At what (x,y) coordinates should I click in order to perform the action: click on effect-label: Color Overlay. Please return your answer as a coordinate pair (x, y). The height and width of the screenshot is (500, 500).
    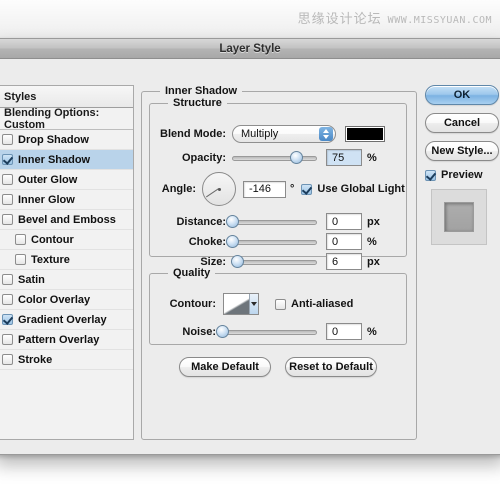
    Looking at the image, I should click on (54, 299).